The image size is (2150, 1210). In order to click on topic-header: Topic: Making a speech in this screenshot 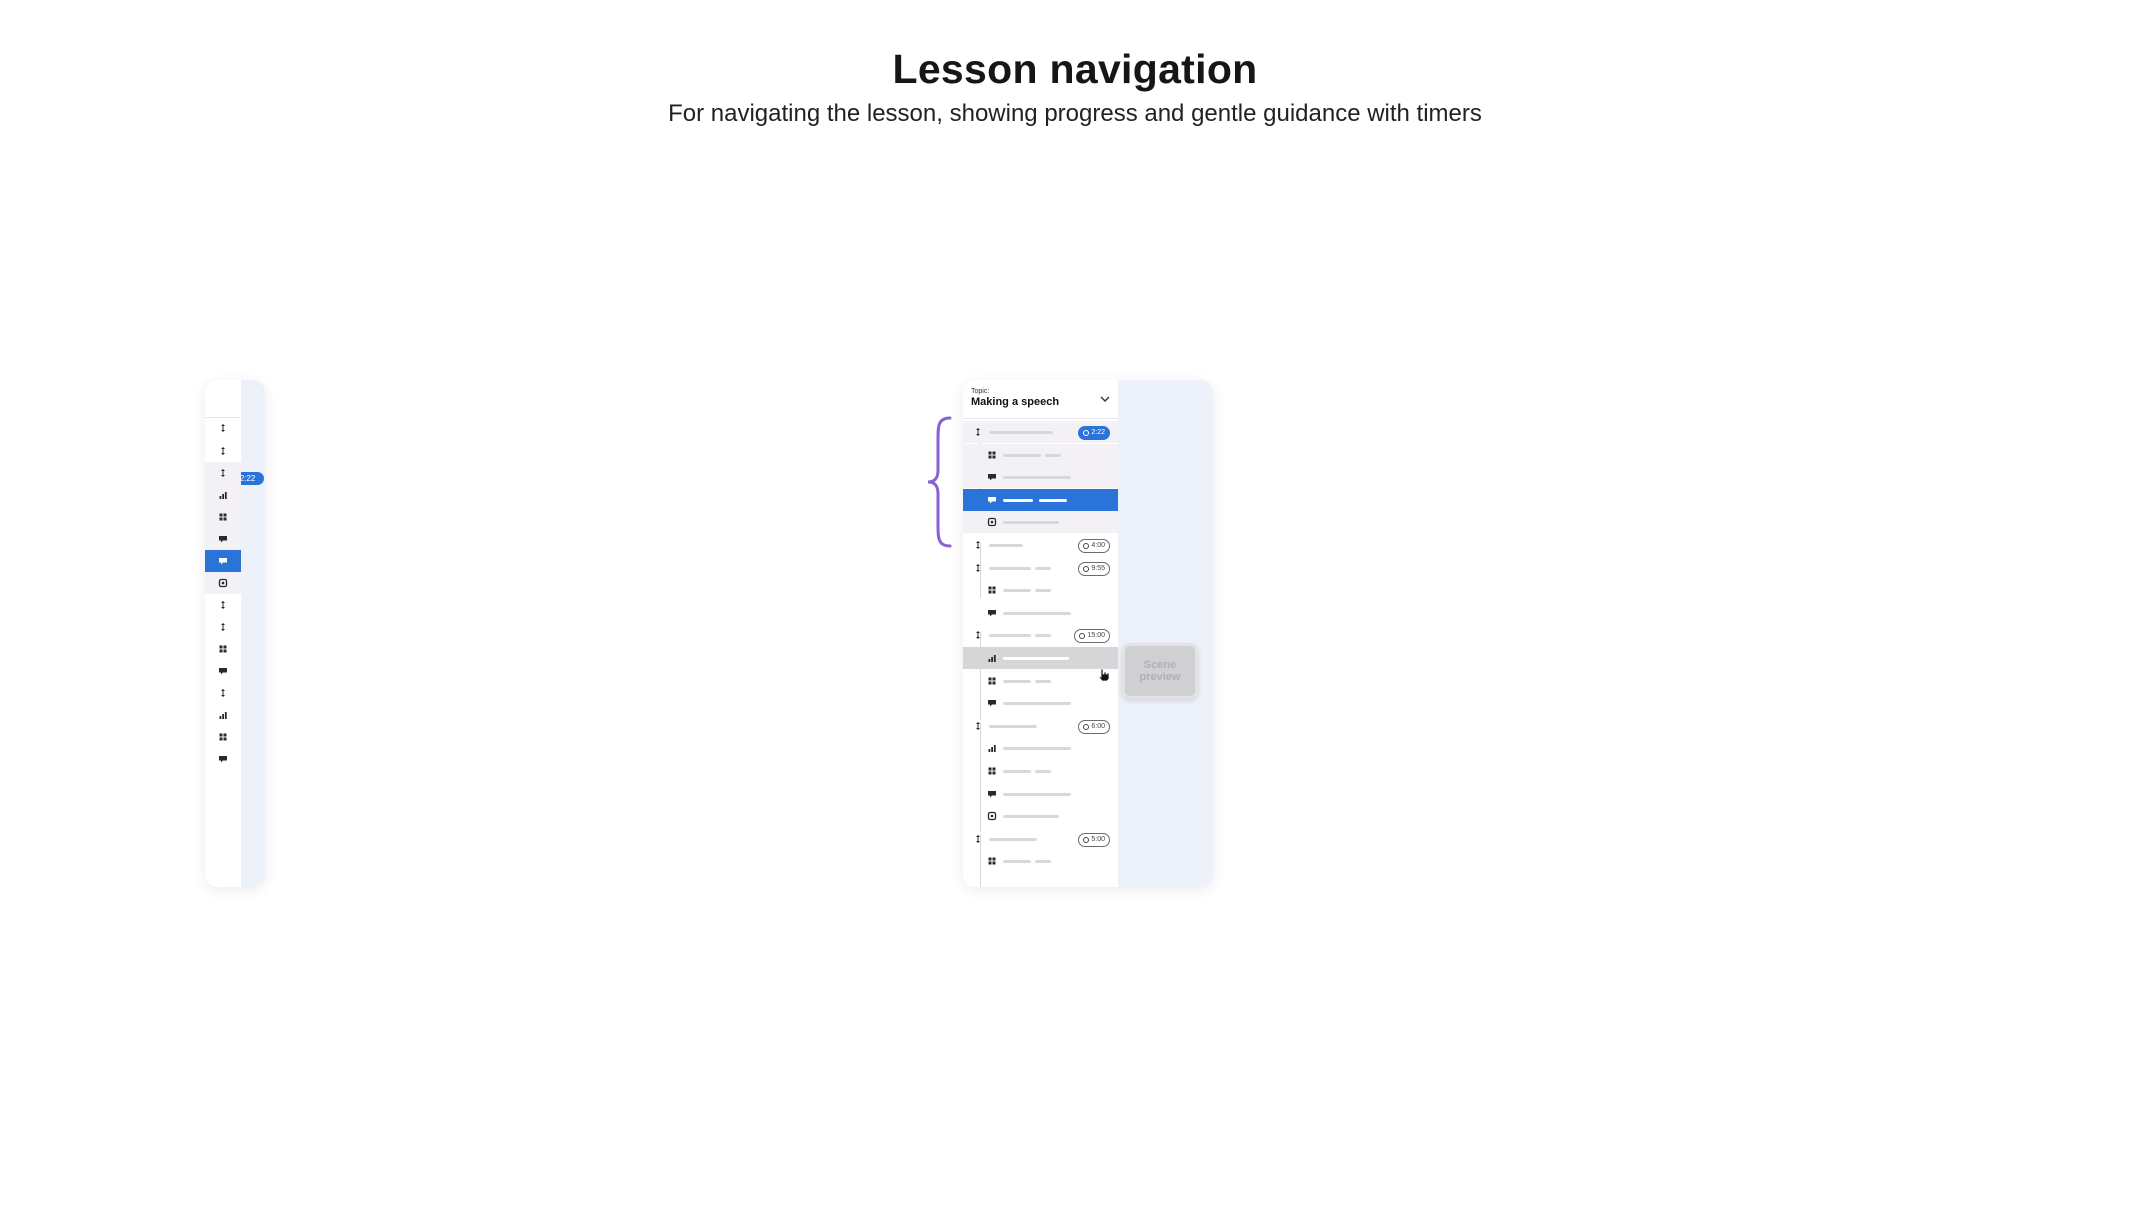, I will do `click(1040, 399)`.